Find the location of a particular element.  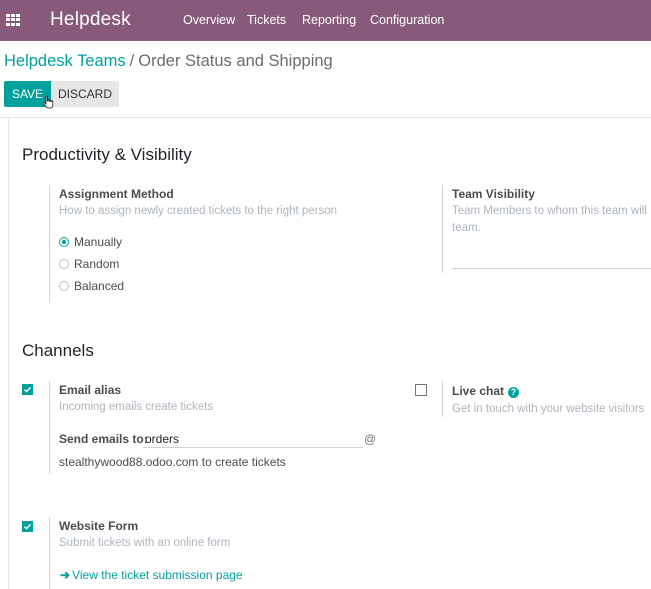

email-alias-description: Incoming emails create tickets is located at coordinates (136, 407).